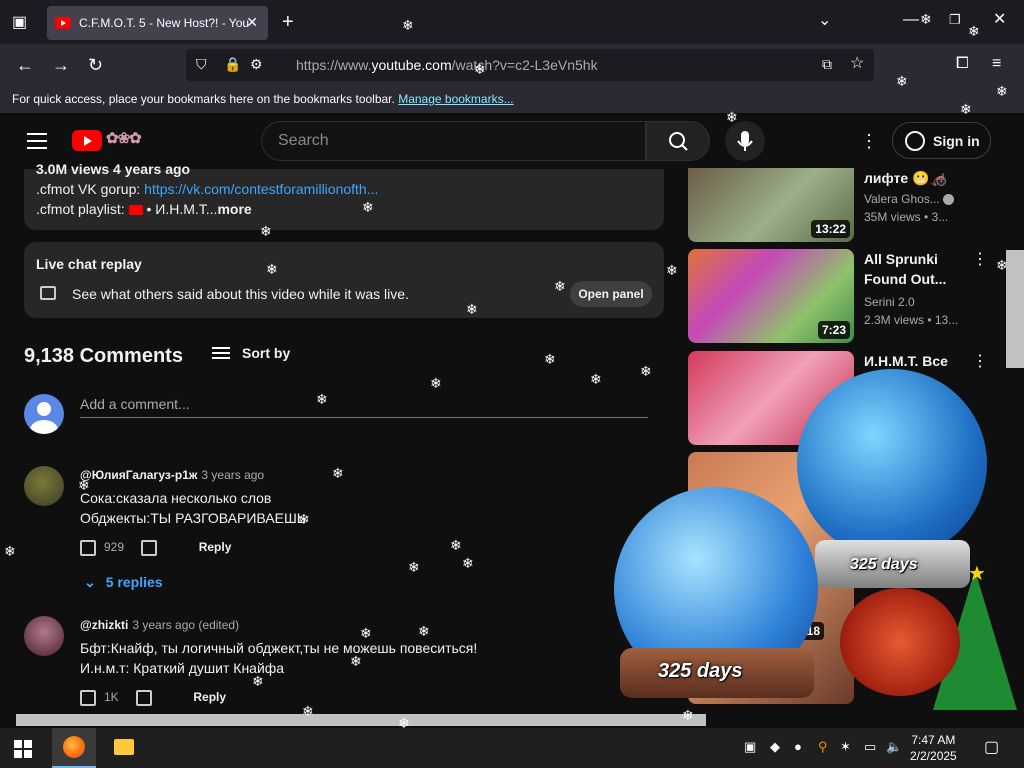 The width and height of the screenshot is (1024, 768). Describe the element at coordinates (955, 19) in the screenshot. I see `maximize-icon: ❐` at that location.